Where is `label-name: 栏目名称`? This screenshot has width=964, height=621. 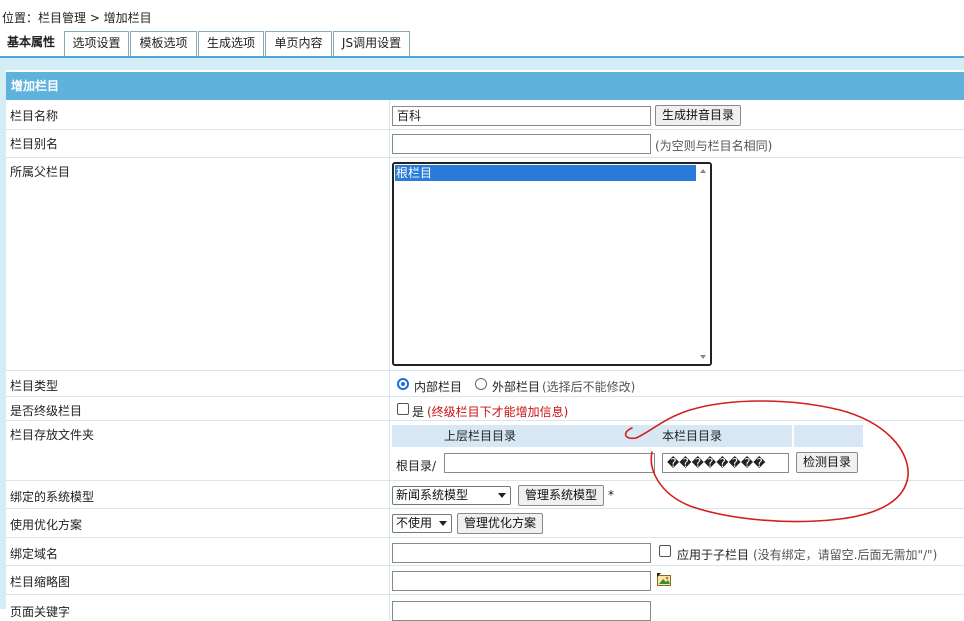
label-name: 栏目名称 is located at coordinates (34, 116).